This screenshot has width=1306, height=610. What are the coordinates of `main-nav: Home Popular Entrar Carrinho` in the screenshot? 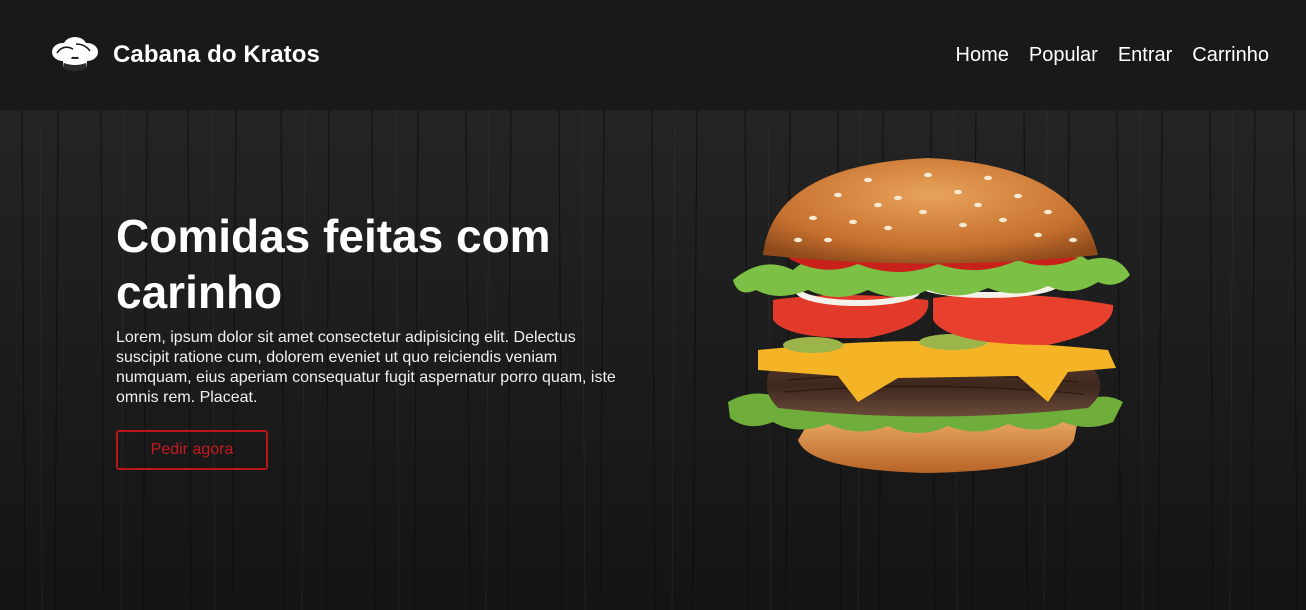 It's located at (1112, 55).